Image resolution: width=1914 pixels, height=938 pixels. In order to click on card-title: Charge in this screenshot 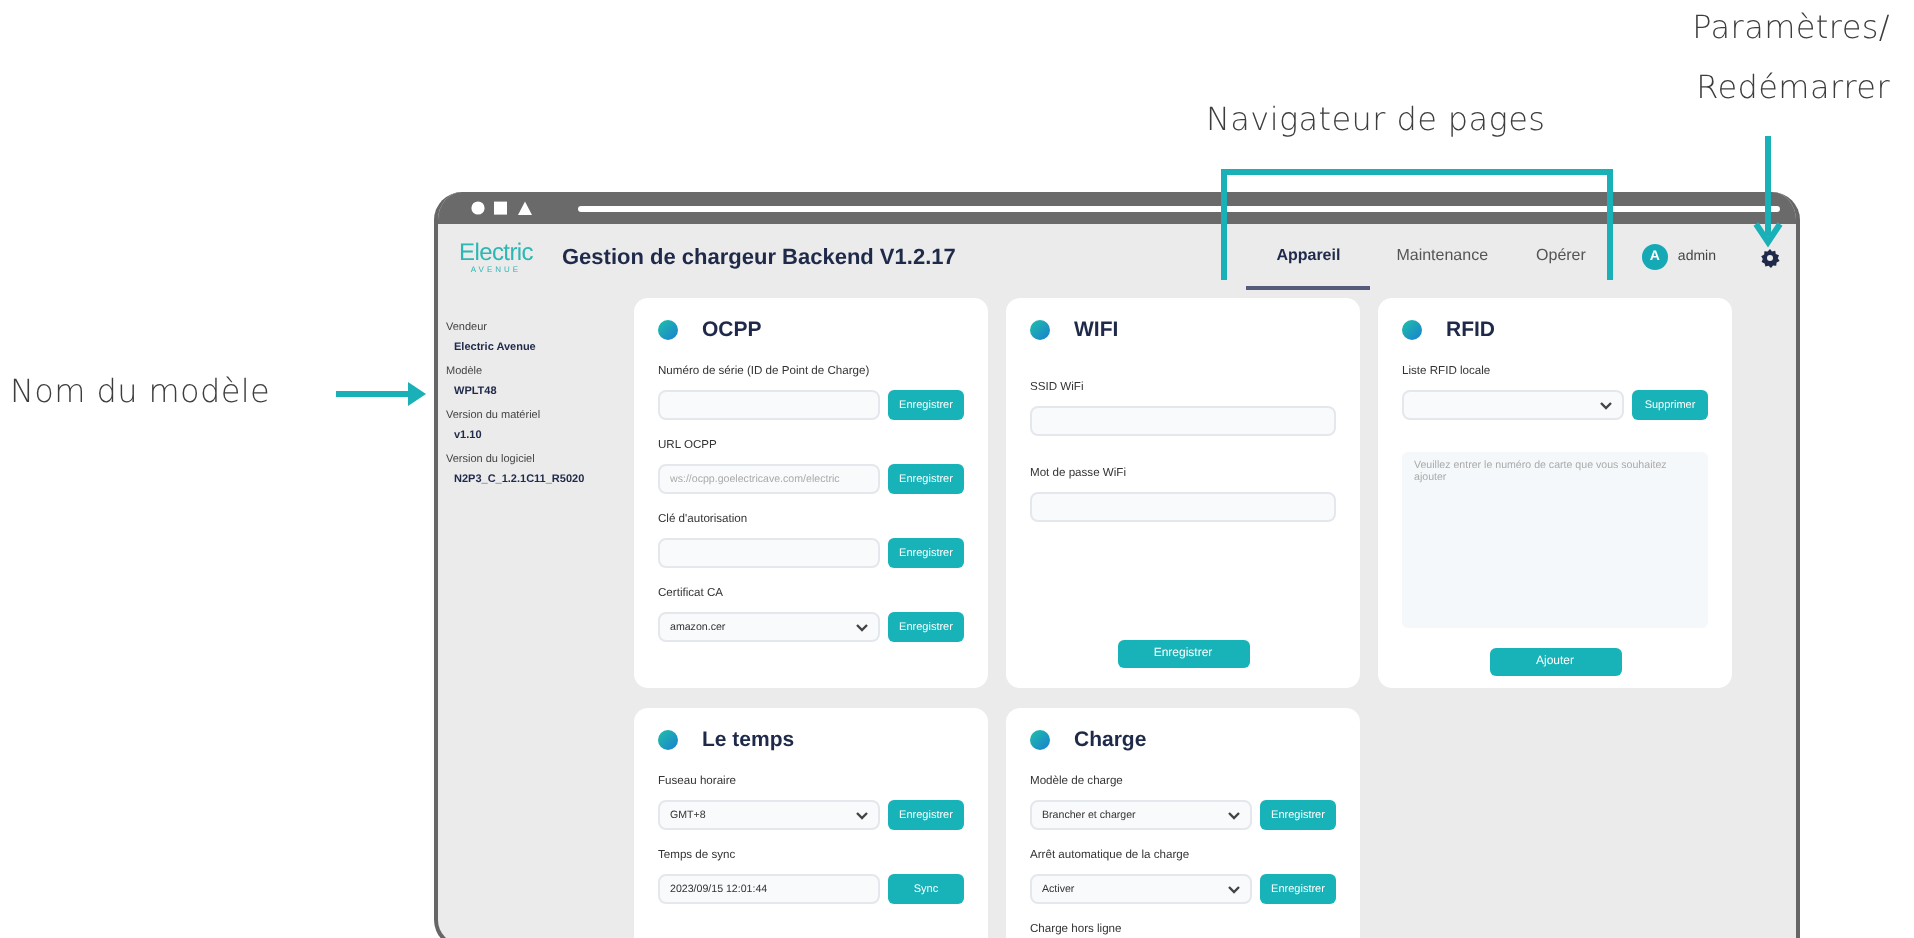, I will do `click(1110, 740)`.